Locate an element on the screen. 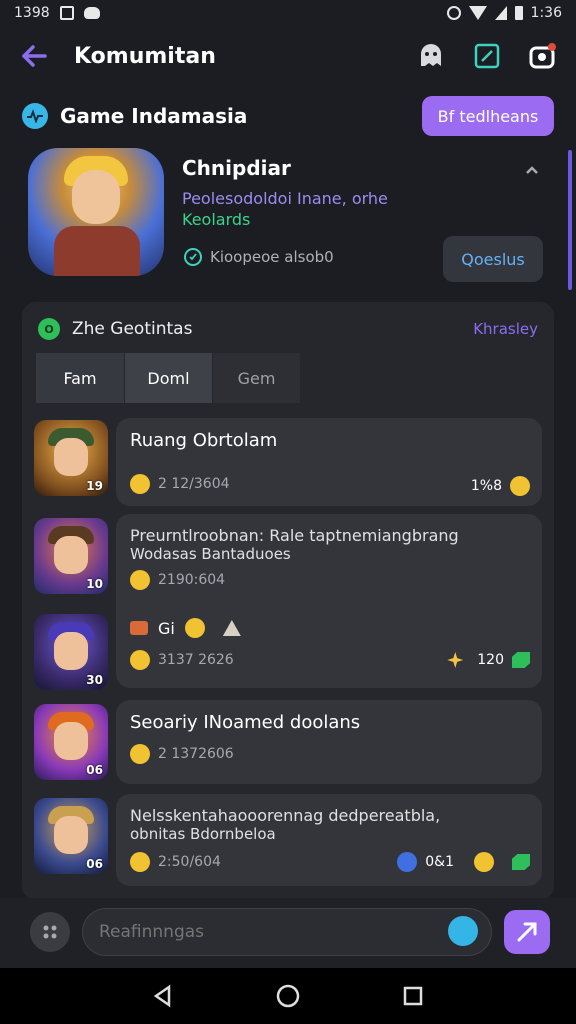 Image resolution: width=576 pixels, height=1024 pixels. tab-bar: Fam Doml Gem is located at coordinates (168, 378).